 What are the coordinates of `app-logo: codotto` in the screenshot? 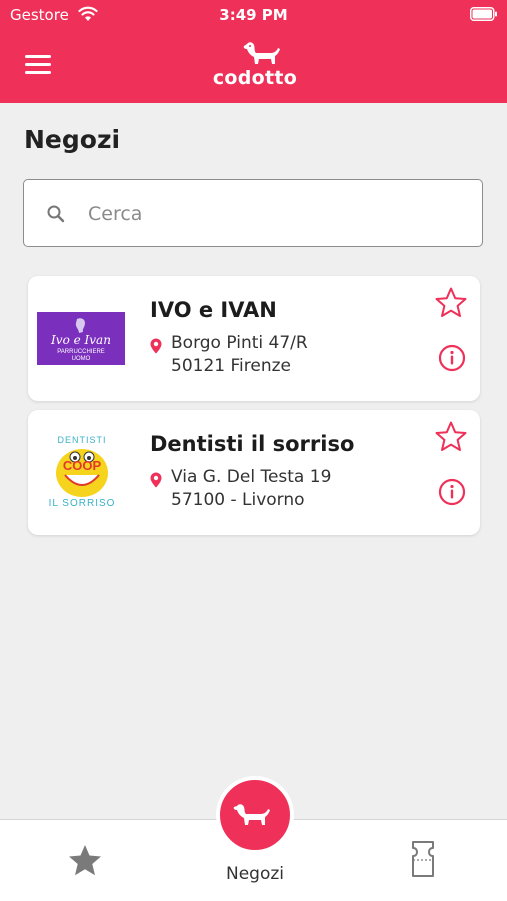 It's located at (255, 65).